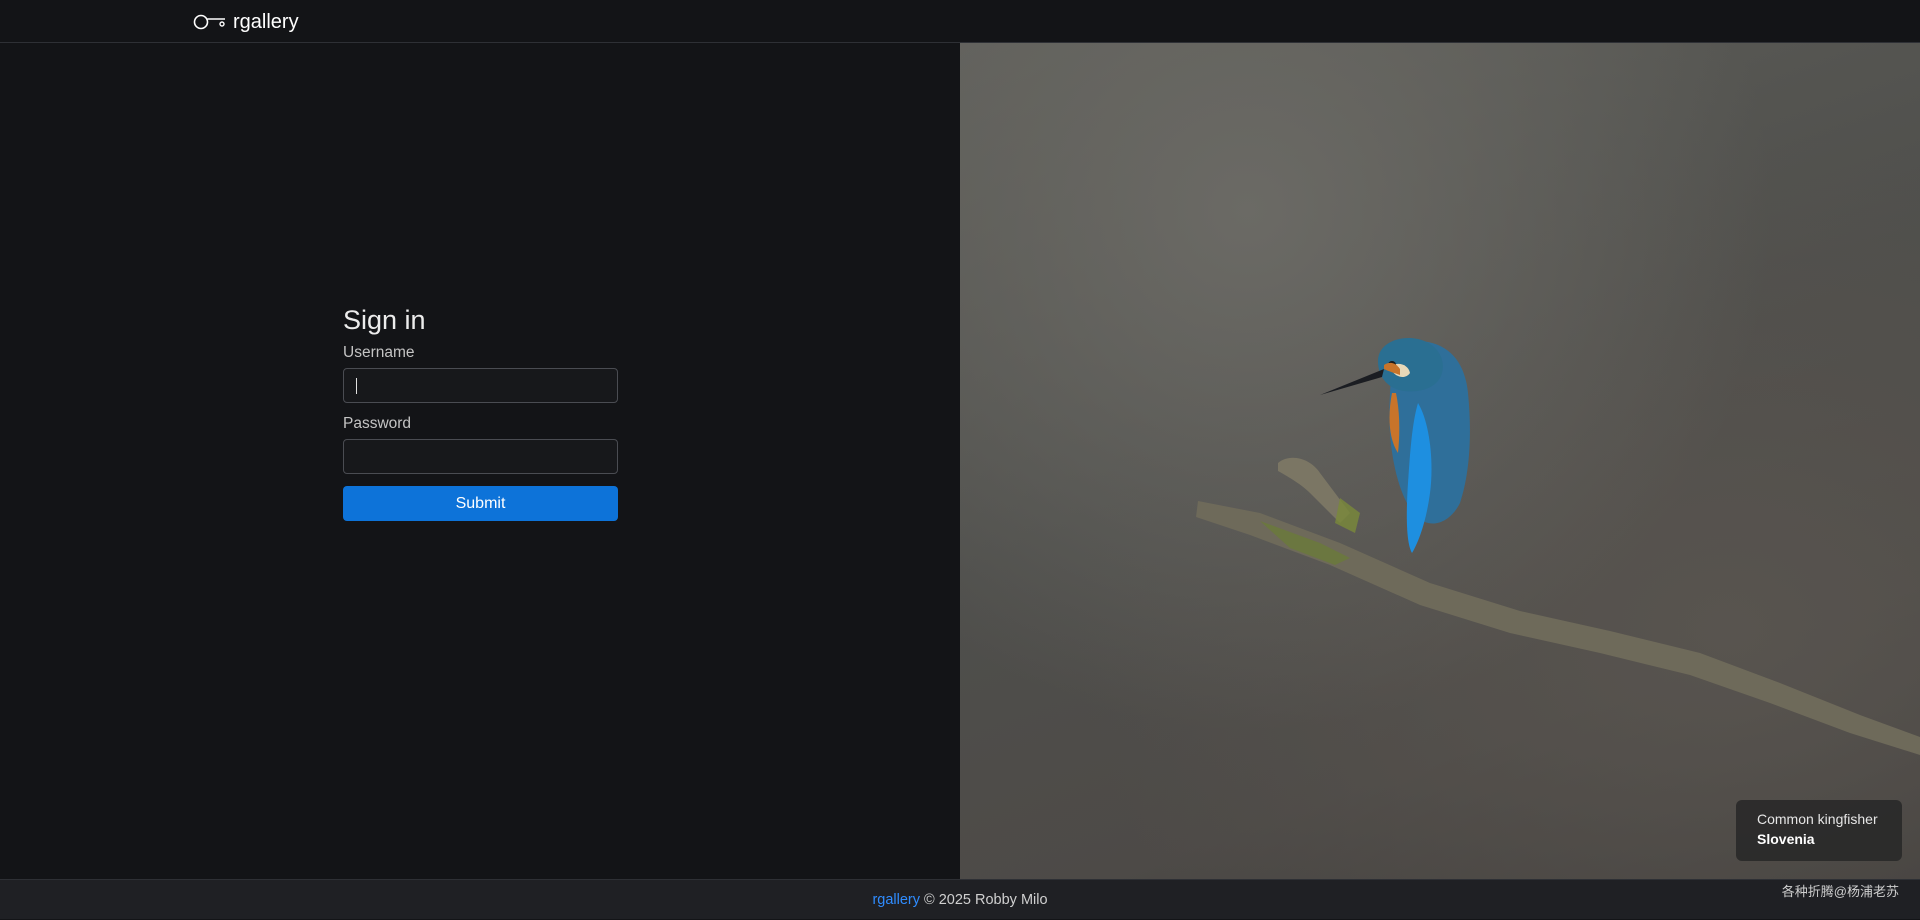 This screenshot has height=920, width=1920. I want to click on footer-brand-link: rgallery, so click(896, 900).